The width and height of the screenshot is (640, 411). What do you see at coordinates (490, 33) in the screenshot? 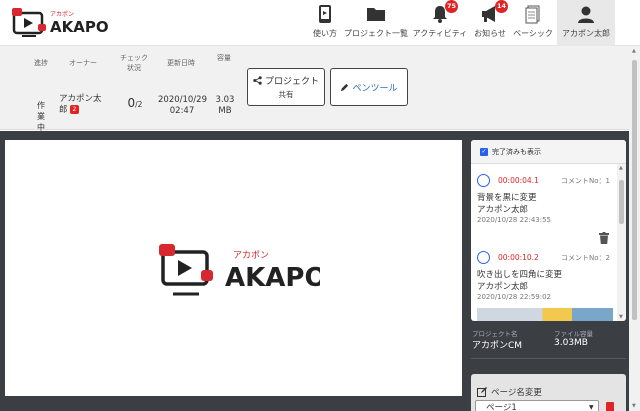
I see `nav-label: お知らせ` at bounding box center [490, 33].